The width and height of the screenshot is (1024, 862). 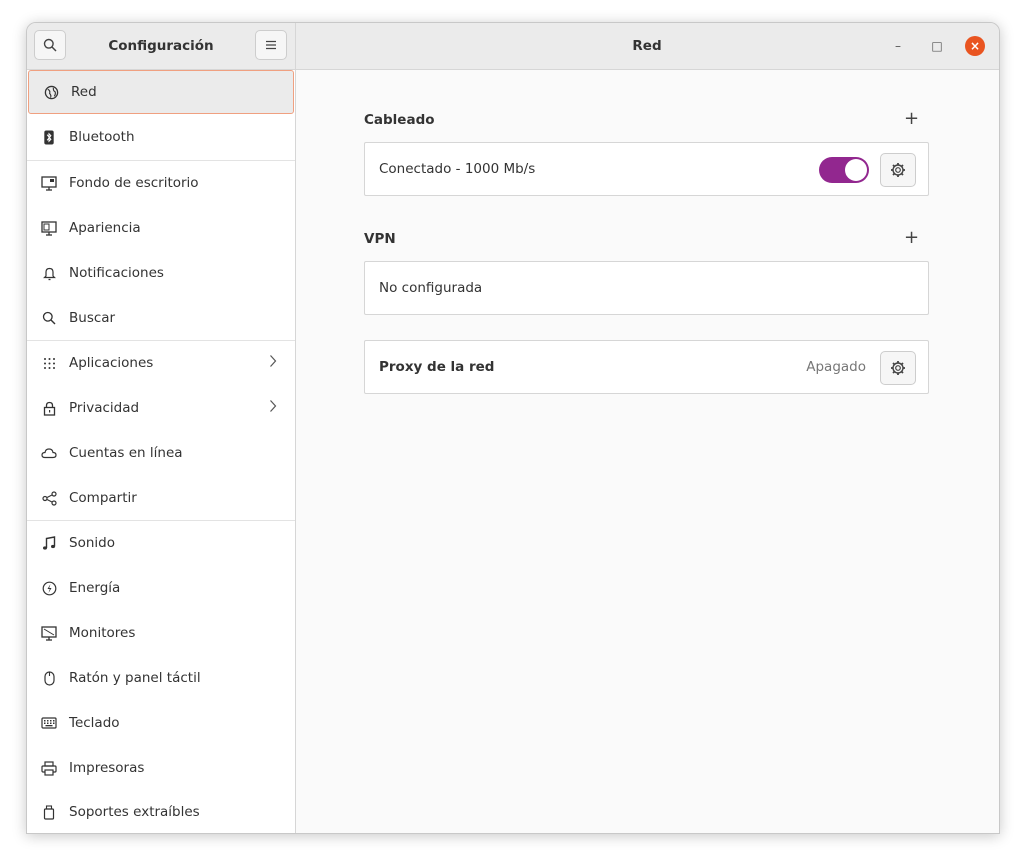 I want to click on header-bar: Configuración Red – □ ×, so click(x=513, y=46).